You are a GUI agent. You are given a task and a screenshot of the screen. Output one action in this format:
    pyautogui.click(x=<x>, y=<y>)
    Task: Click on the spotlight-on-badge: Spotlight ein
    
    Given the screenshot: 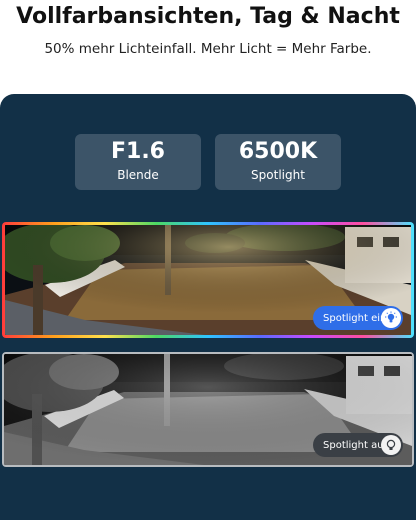 What is the action you would take?
    pyautogui.click(x=358, y=318)
    